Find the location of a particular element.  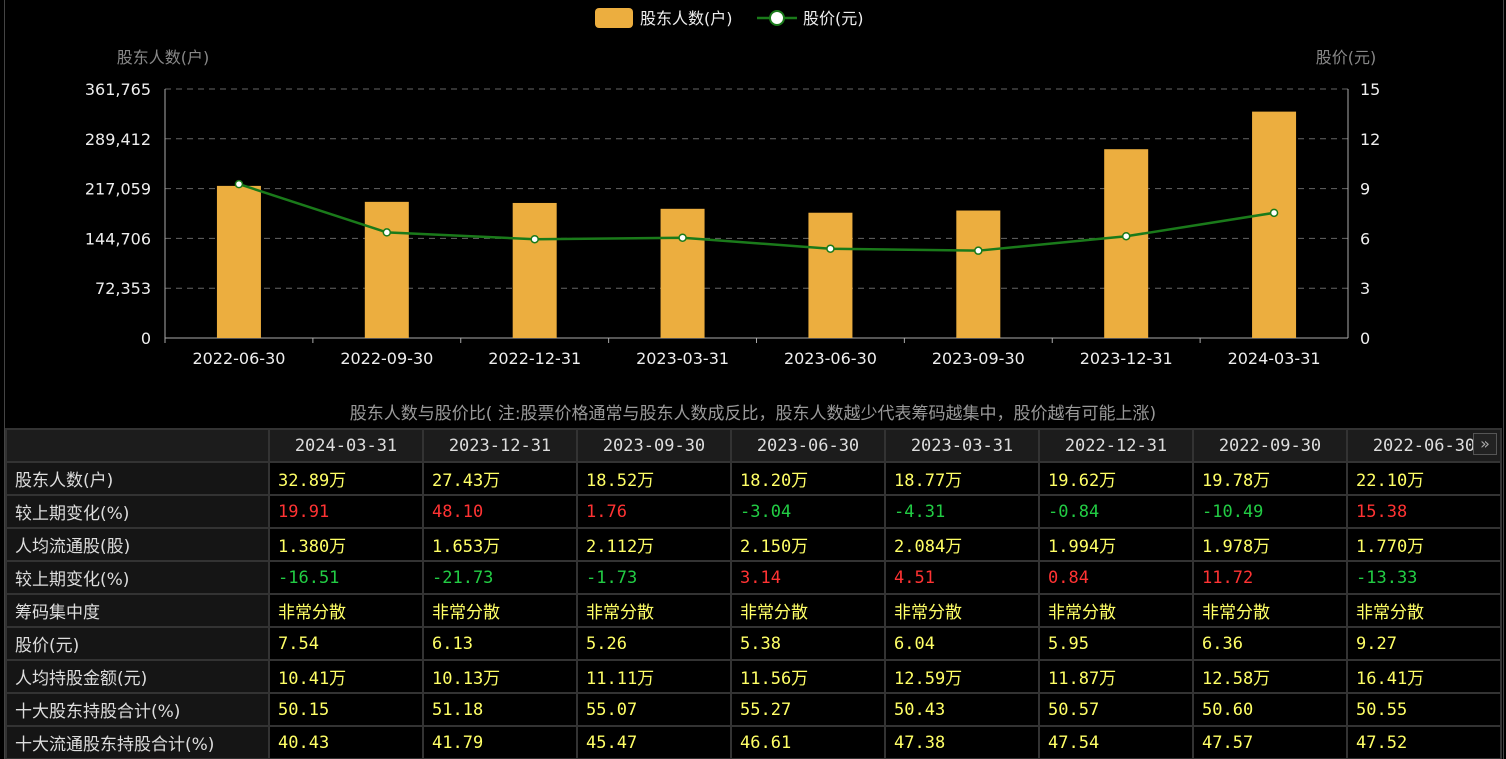

table-cell: 19.91 is located at coordinates (346, 511).